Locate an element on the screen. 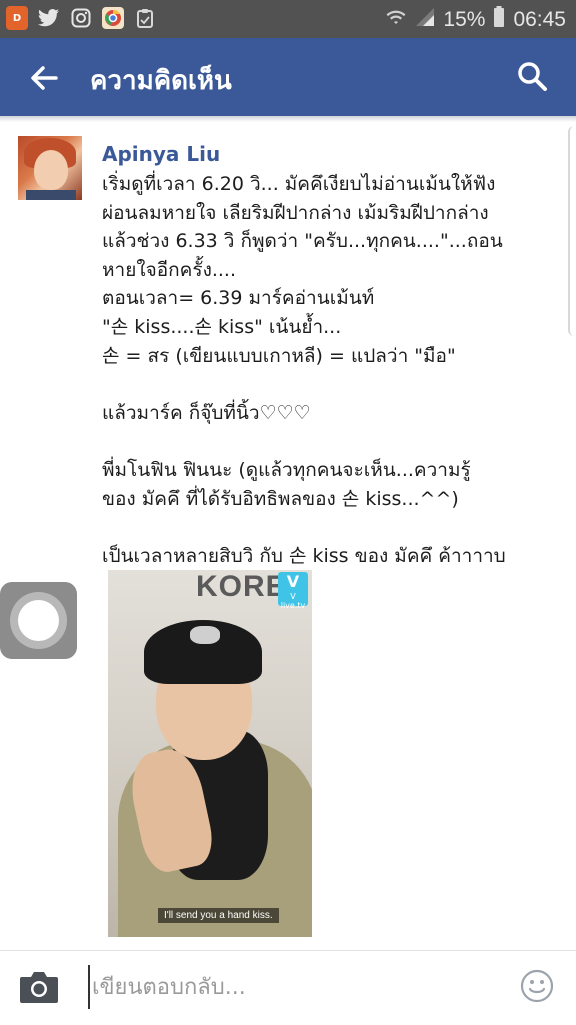 The image size is (576, 1025). scroll-indicator is located at coordinates (572, 231).